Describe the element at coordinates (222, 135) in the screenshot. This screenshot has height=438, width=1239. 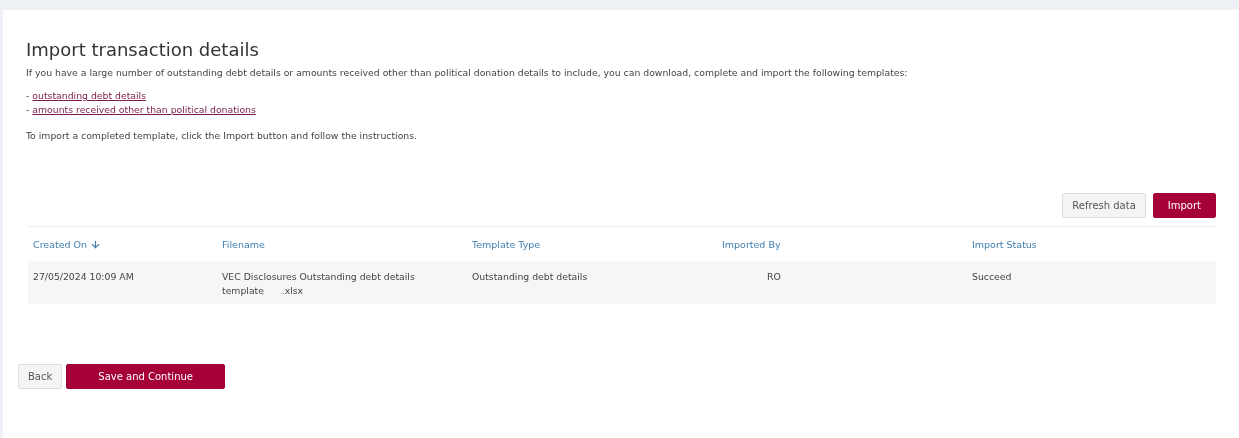
I see `instruction-text: To import a completed template, click the Import button and follow the instructions.` at that location.